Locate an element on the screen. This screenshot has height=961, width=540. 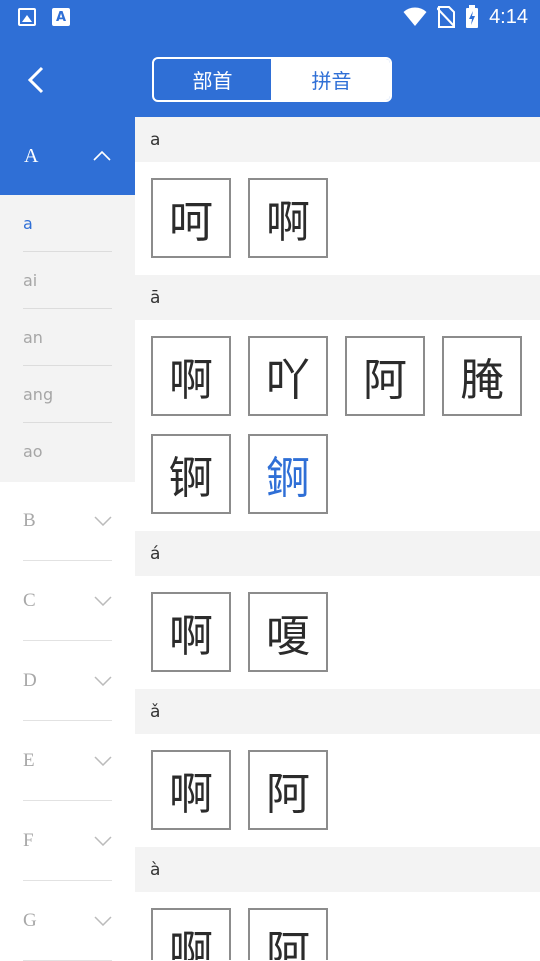
char-cell: 锕 is located at coordinates (191, 474).